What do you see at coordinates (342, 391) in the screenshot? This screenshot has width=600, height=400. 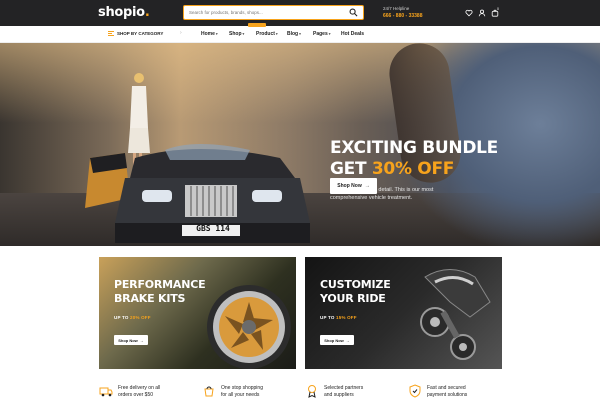 I see `feature-item: Selected partners and suppliers` at bounding box center [342, 391].